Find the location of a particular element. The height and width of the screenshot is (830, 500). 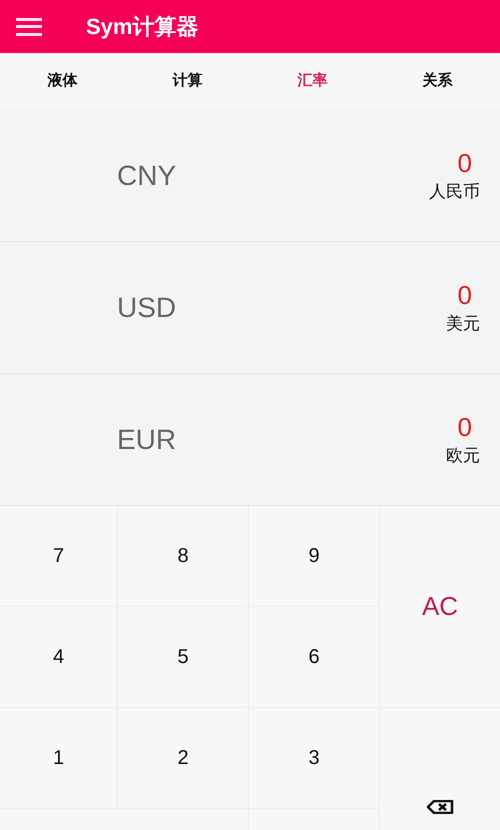

digit-key: 8 is located at coordinates (183, 556).